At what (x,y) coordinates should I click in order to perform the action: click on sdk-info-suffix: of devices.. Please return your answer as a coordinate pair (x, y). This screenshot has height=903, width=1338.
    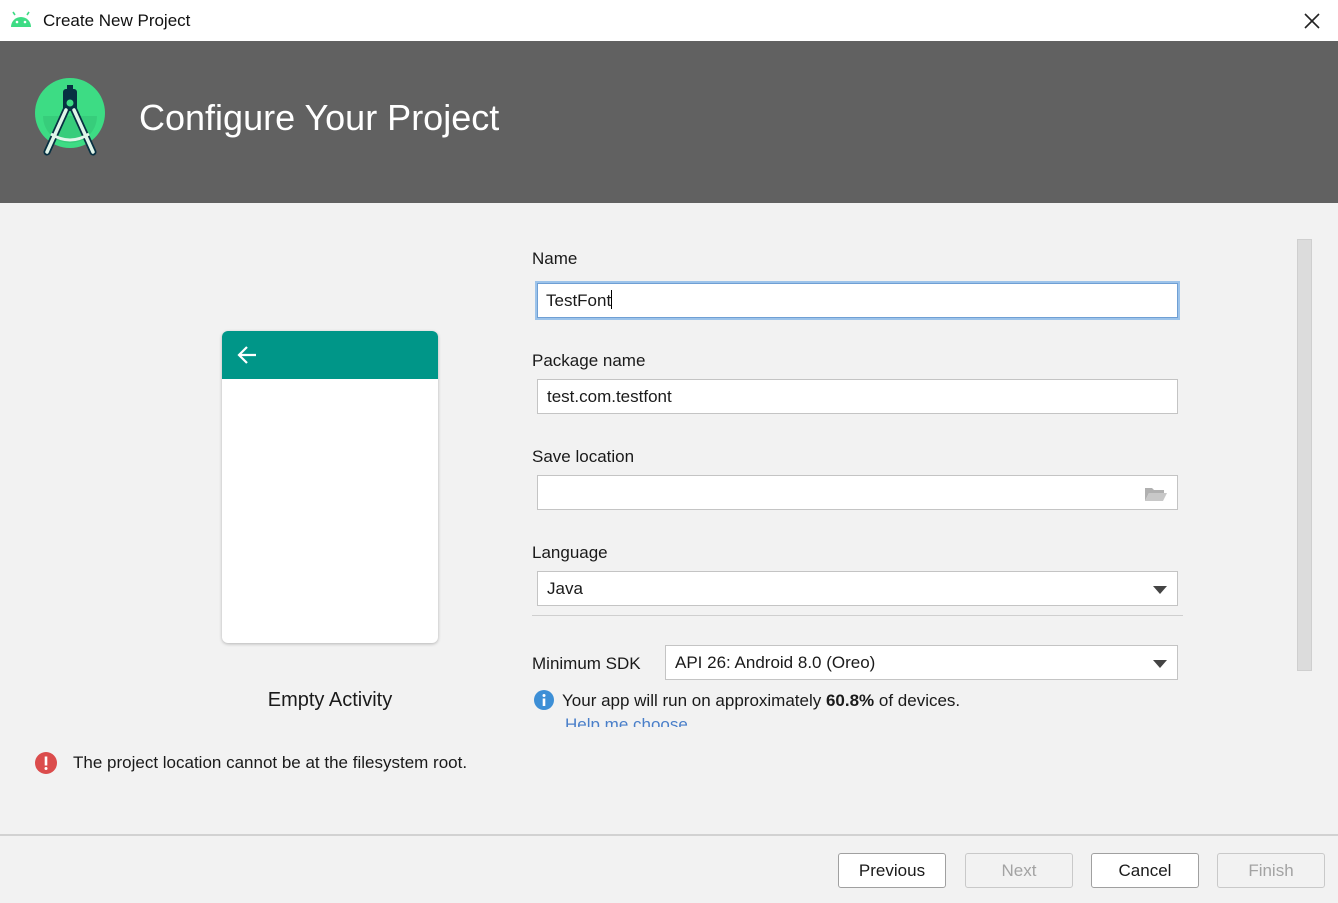
    Looking at the image, I should click on (917, 700).